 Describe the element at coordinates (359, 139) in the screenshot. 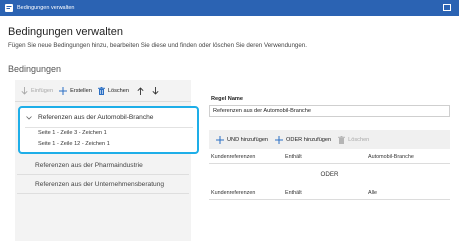

I see `delete-rule-label: Löschen` at that location.